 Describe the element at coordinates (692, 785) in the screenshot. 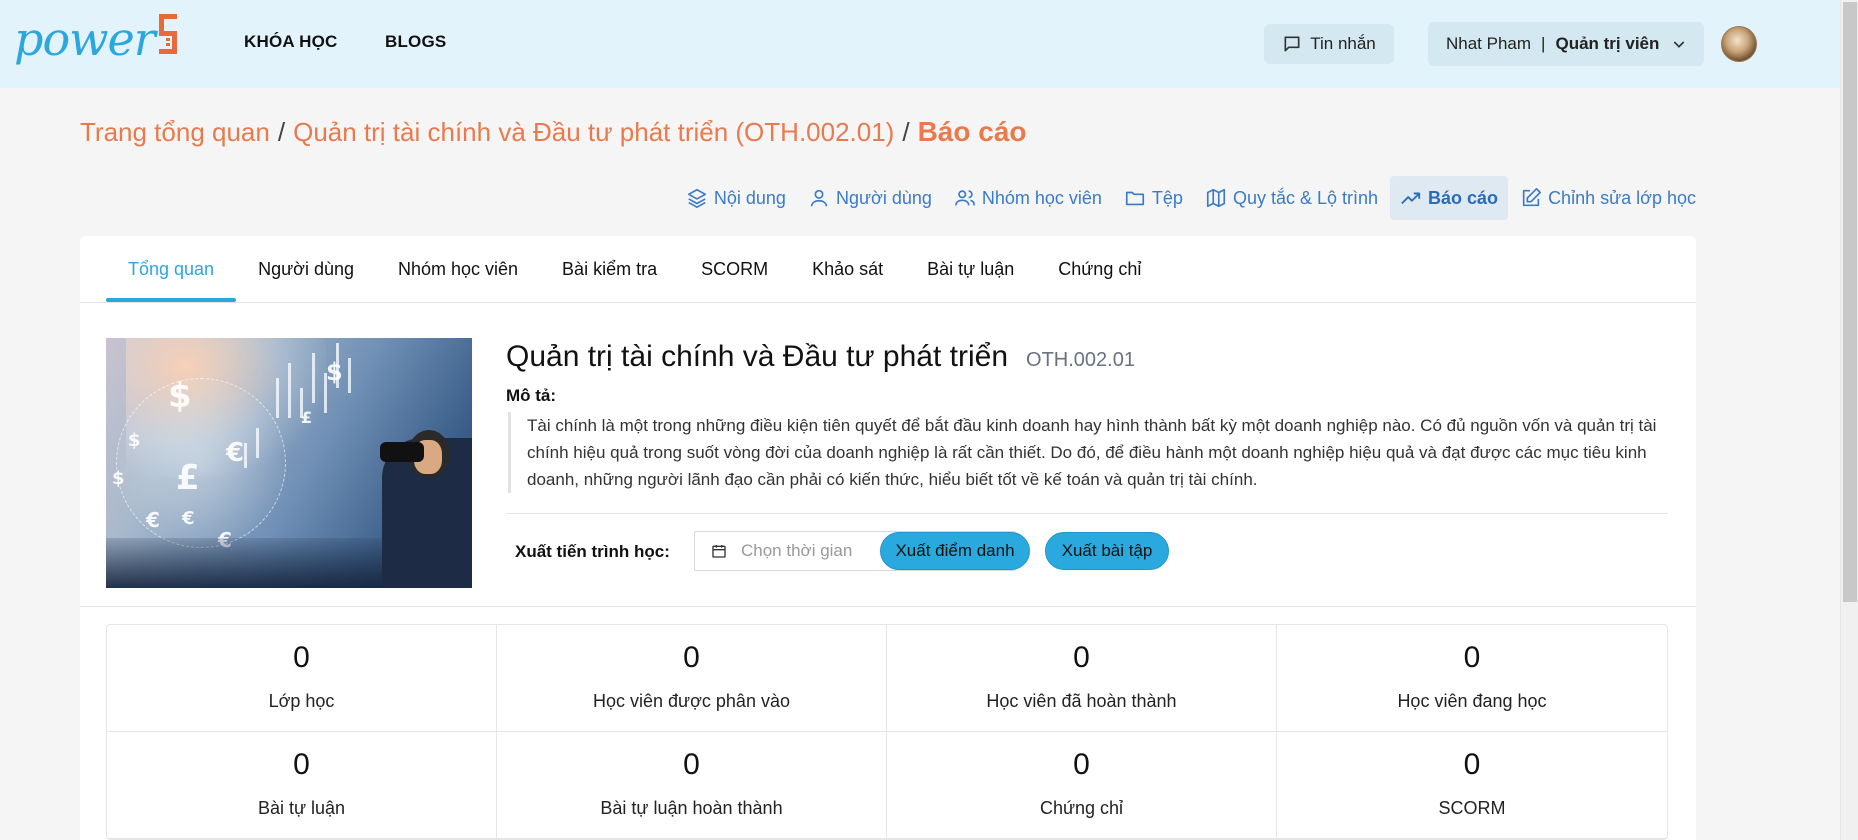

I see `stat-completed-essays: 0 Bài tự luận hoàn thành` at that location.